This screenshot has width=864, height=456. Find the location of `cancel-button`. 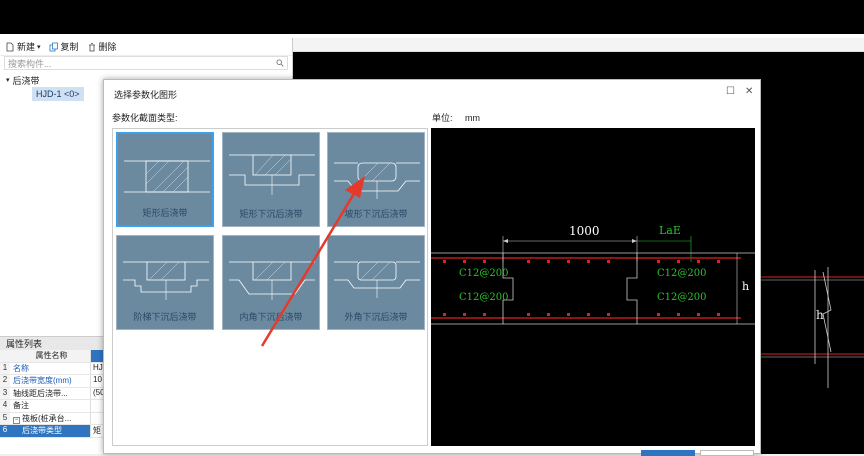

cancel-button is located at coordinates (727, 453).